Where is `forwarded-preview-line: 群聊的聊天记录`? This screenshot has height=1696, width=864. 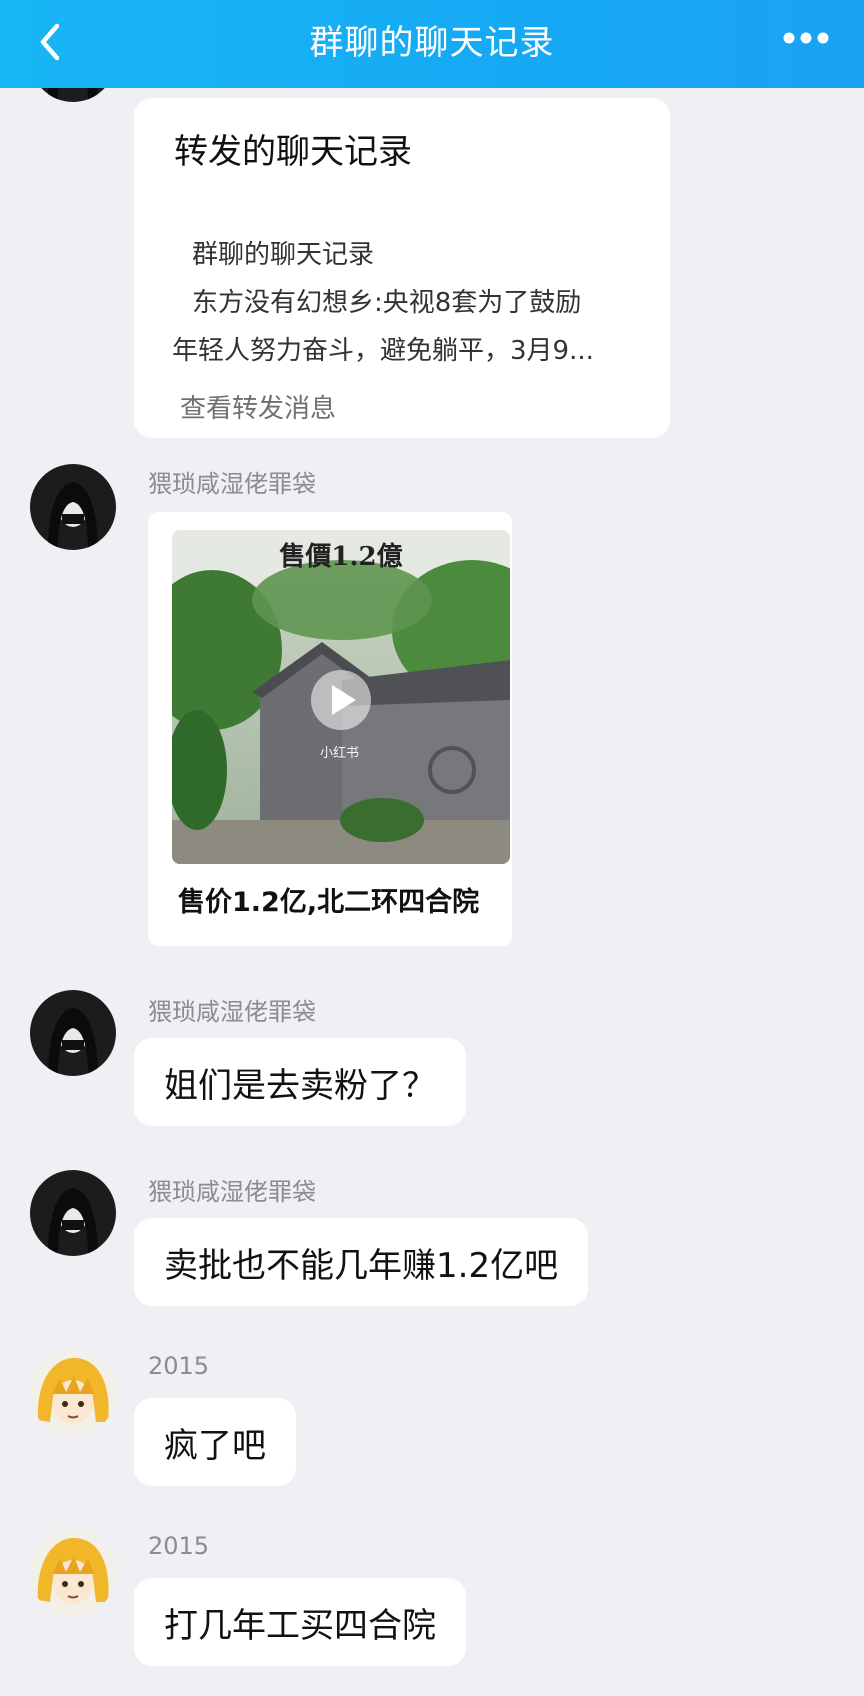
forwarded-preview-line: 群聊的聊天记录 is located at coordinates (283, 255).